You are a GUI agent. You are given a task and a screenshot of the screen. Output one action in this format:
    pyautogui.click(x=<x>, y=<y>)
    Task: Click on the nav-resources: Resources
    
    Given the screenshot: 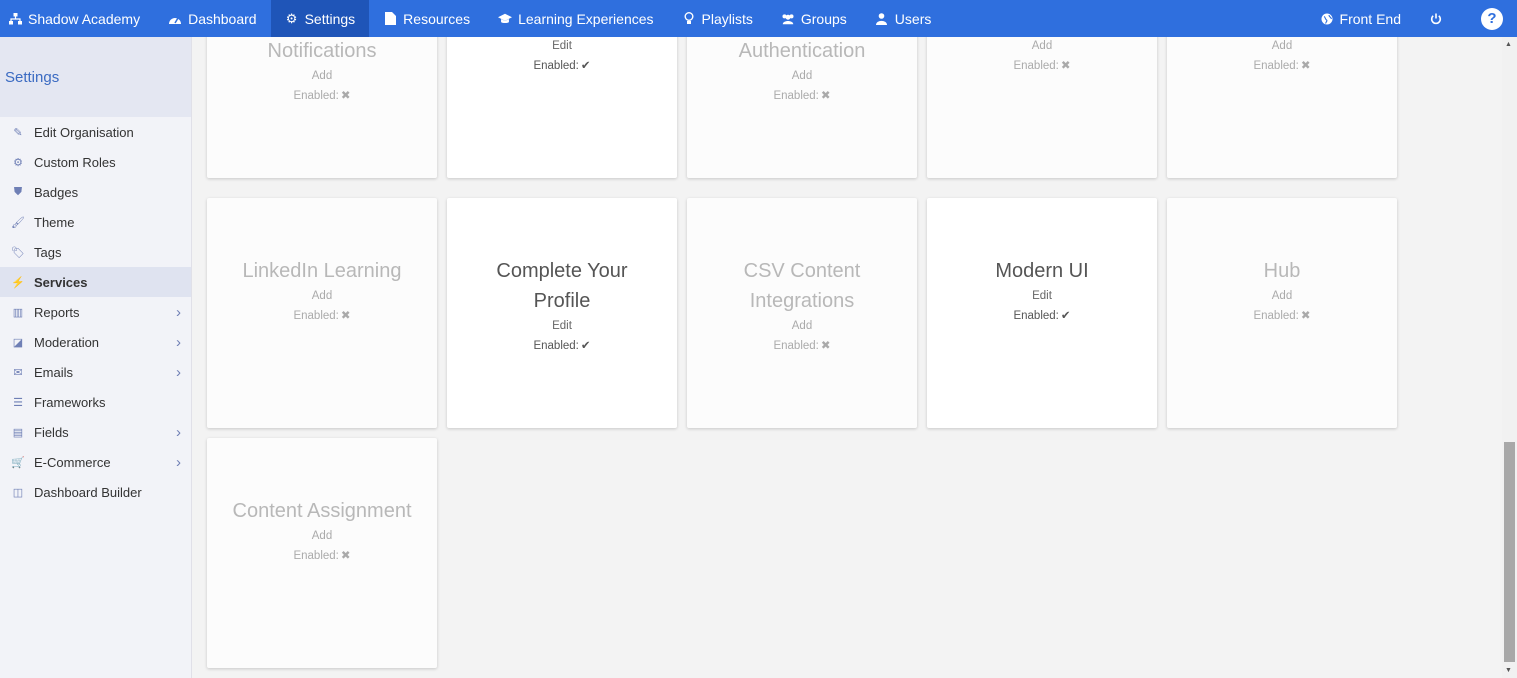 What is the action you would take?
    pyautogui.click(x=426, y=18)
    